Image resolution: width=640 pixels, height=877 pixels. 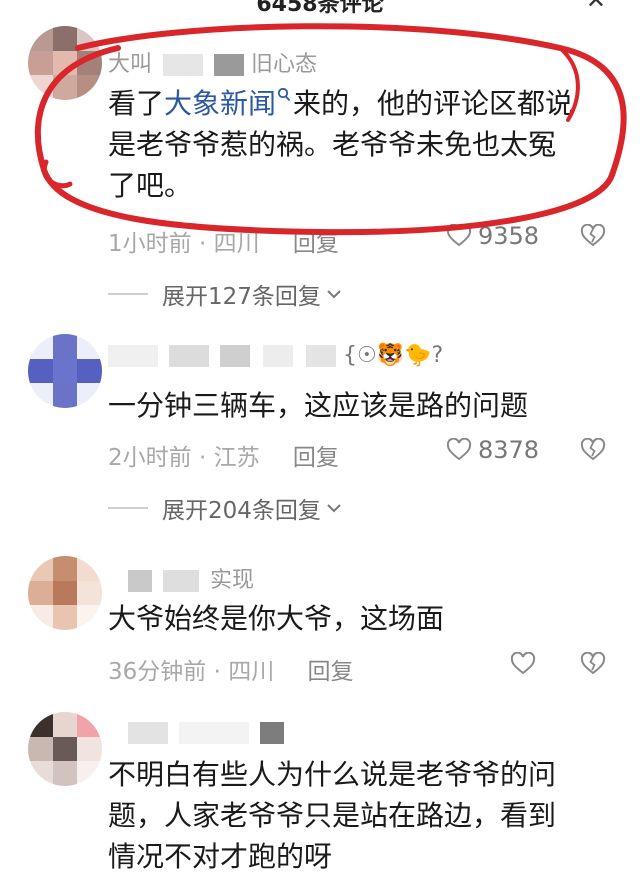 What do you see at coordinates (232, 580) in the screenshot?
I see `username-tail: 实现` at bounding box center [232, 580].